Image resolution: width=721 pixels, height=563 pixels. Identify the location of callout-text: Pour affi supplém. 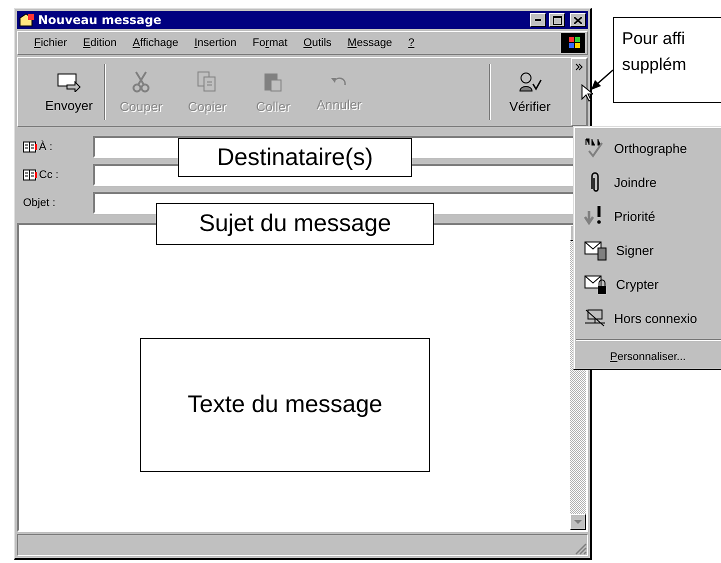
(667, 60).